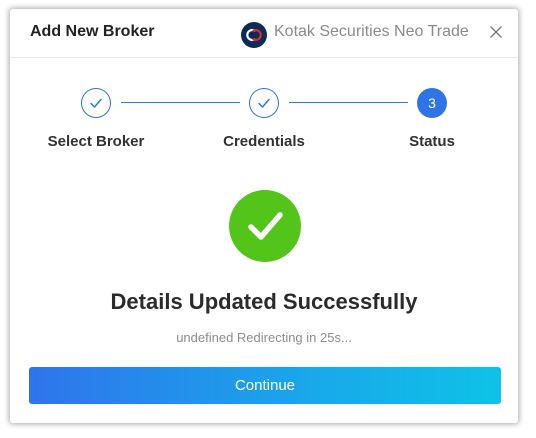 Image resolution: width=536 pixels, height=438 pixels. I want to click on step-label-select-broker: Select Broker, so click(96, 141).